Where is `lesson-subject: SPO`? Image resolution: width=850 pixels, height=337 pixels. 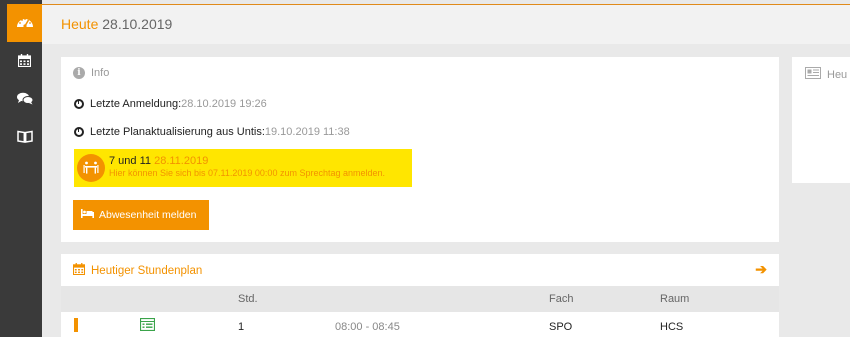
lesson-subject: SPO is located at coordinates (561, 327).